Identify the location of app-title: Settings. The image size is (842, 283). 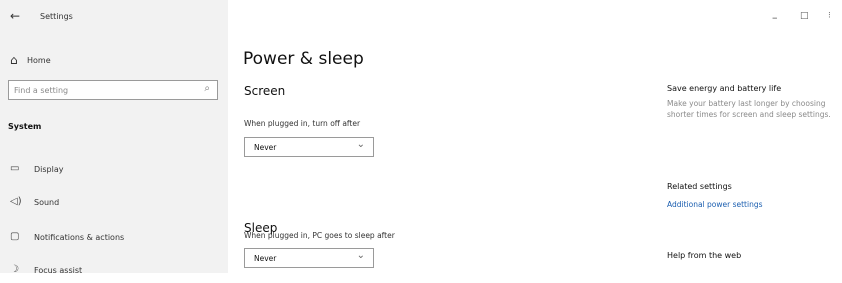
(56, 16).